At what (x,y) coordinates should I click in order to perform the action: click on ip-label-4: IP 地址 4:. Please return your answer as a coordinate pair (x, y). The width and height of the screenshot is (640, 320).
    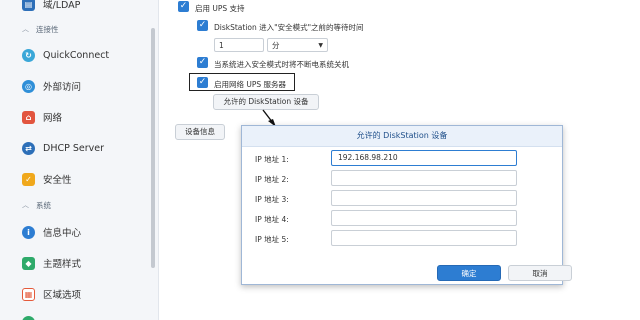
    Looking at the image, I should click on (272, 219).